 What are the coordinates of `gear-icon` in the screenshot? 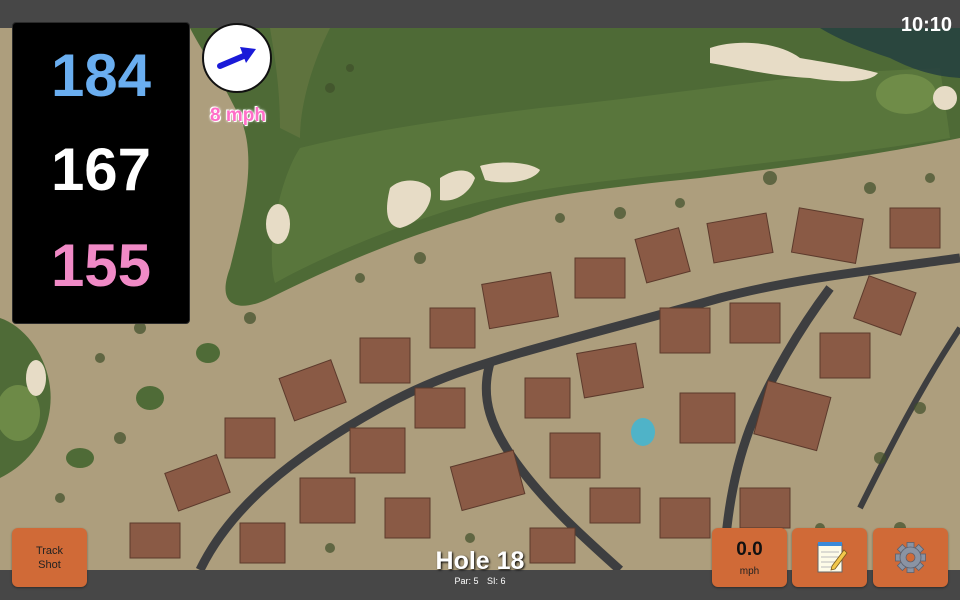 It's located at (910, 557).